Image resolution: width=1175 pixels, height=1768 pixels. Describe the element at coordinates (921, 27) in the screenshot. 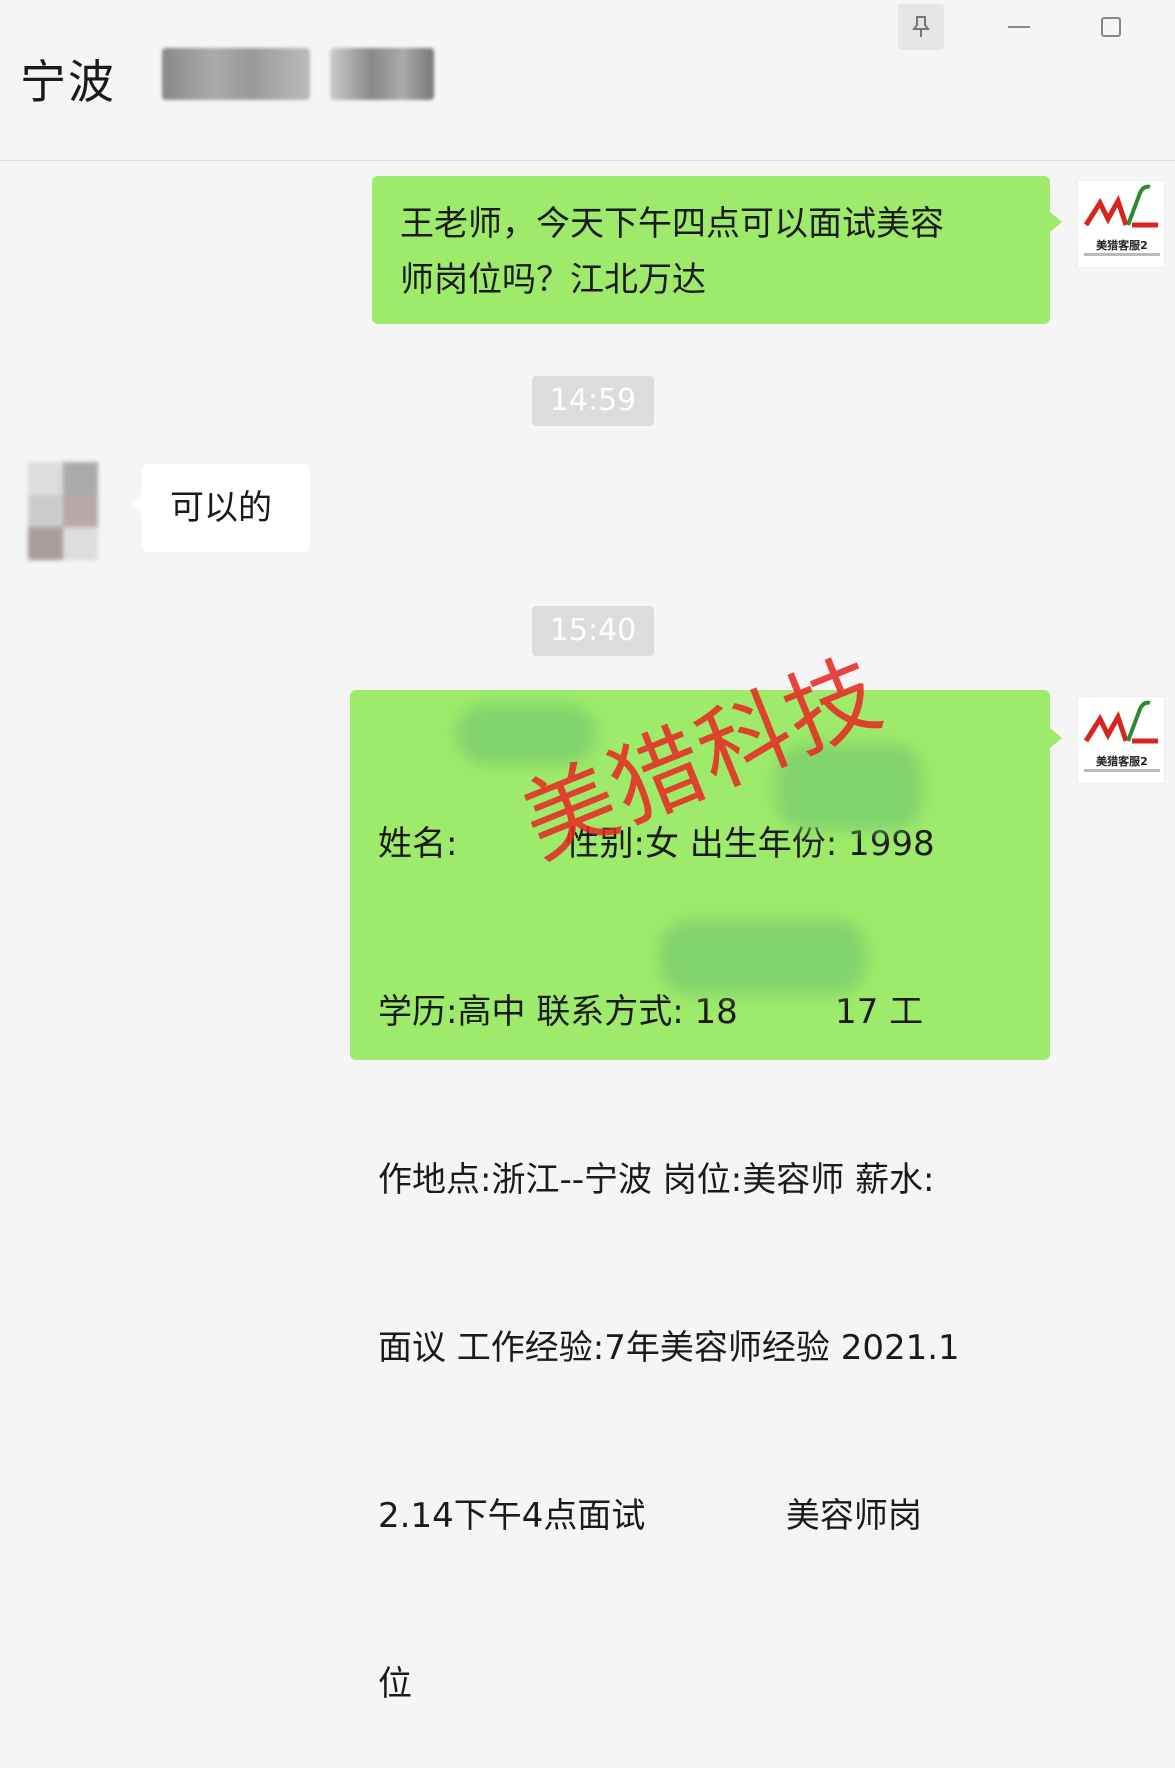

I see `pin-icon` at that location.